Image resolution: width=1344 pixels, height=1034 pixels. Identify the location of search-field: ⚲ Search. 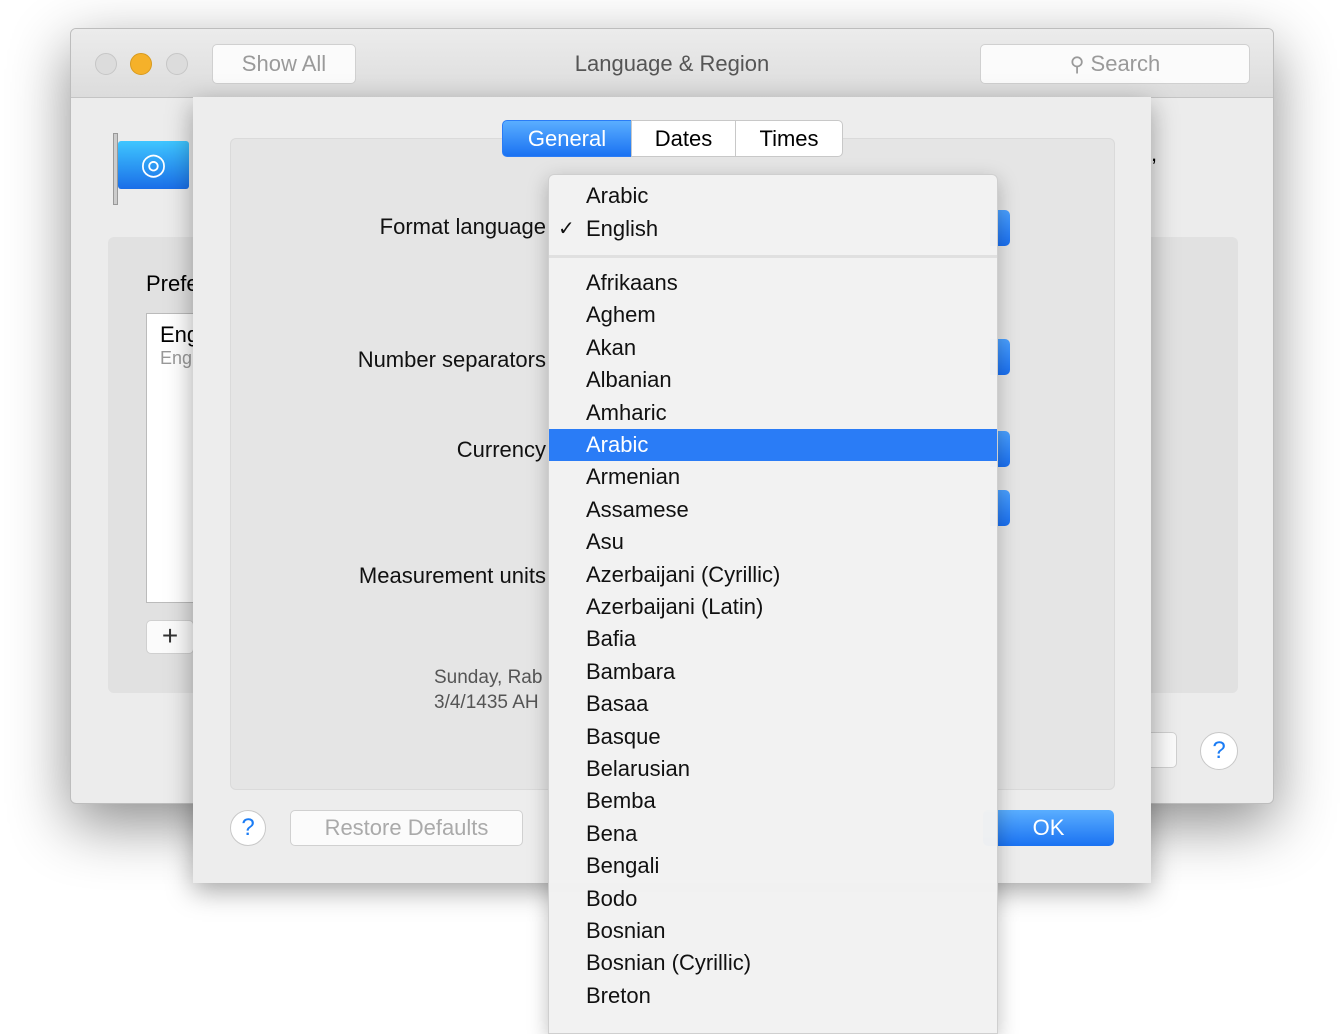
(1115, 64).